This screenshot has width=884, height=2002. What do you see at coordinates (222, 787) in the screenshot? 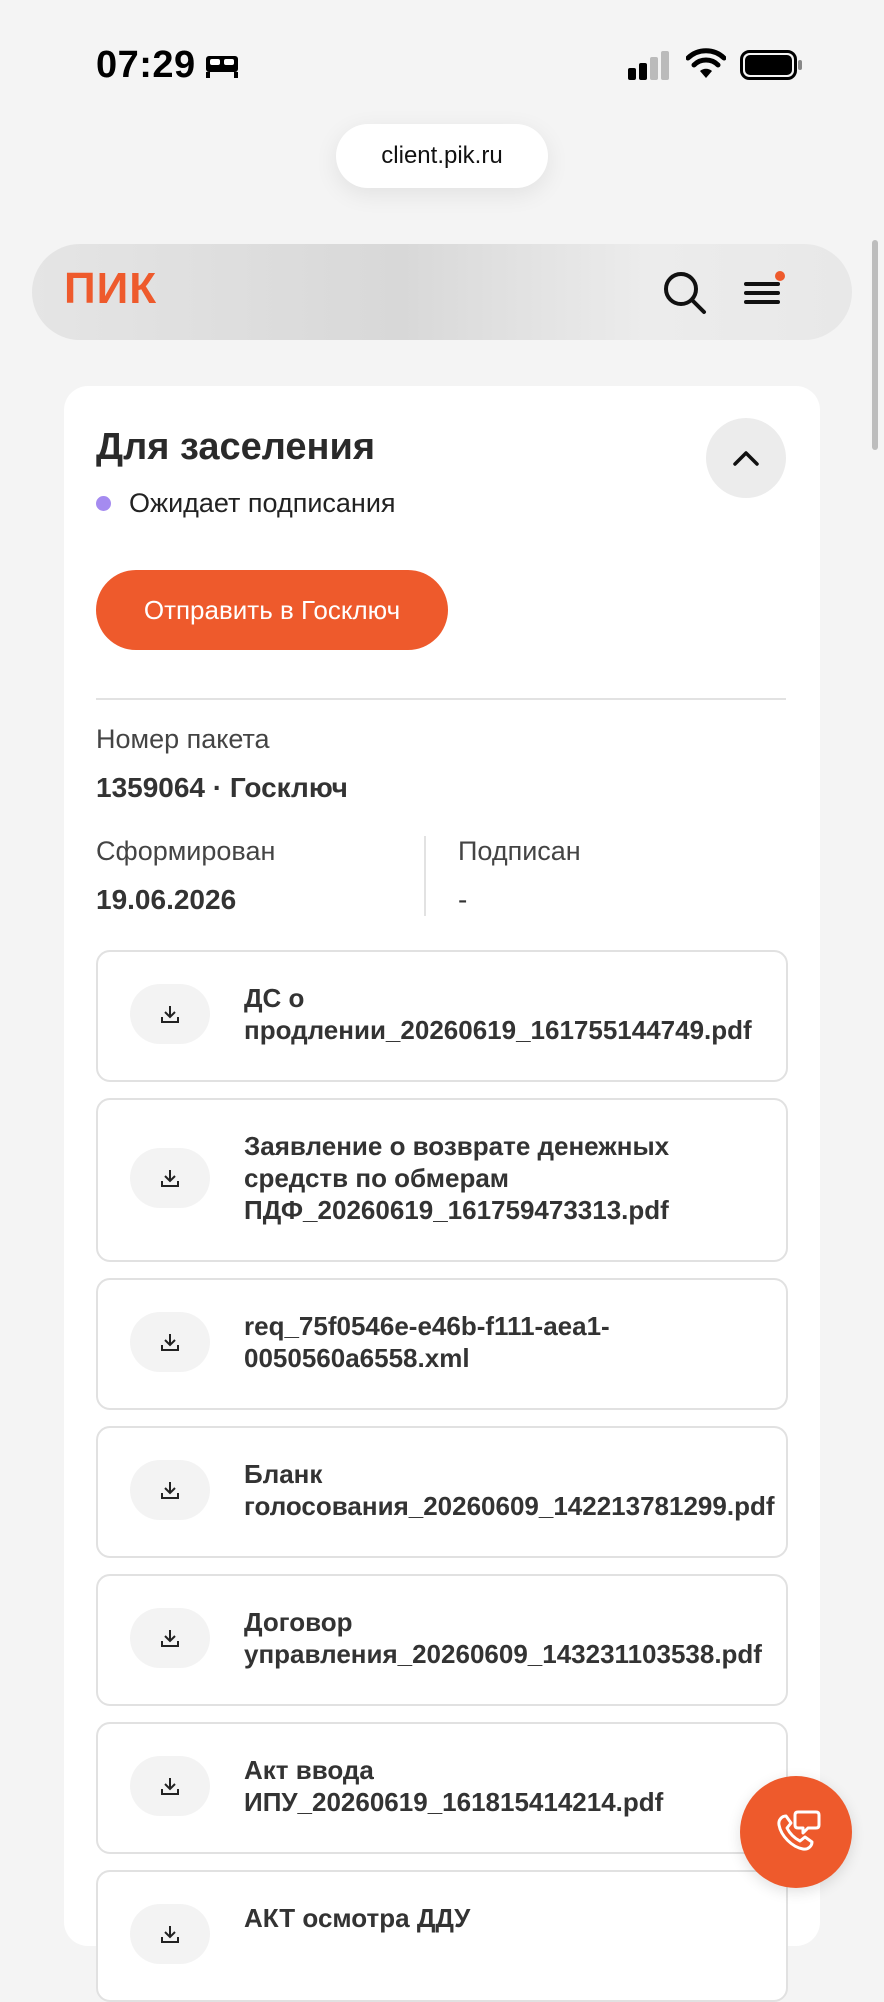
I see `package-number-value: 1359064 · Госключ` at bounding box center [222, 787].